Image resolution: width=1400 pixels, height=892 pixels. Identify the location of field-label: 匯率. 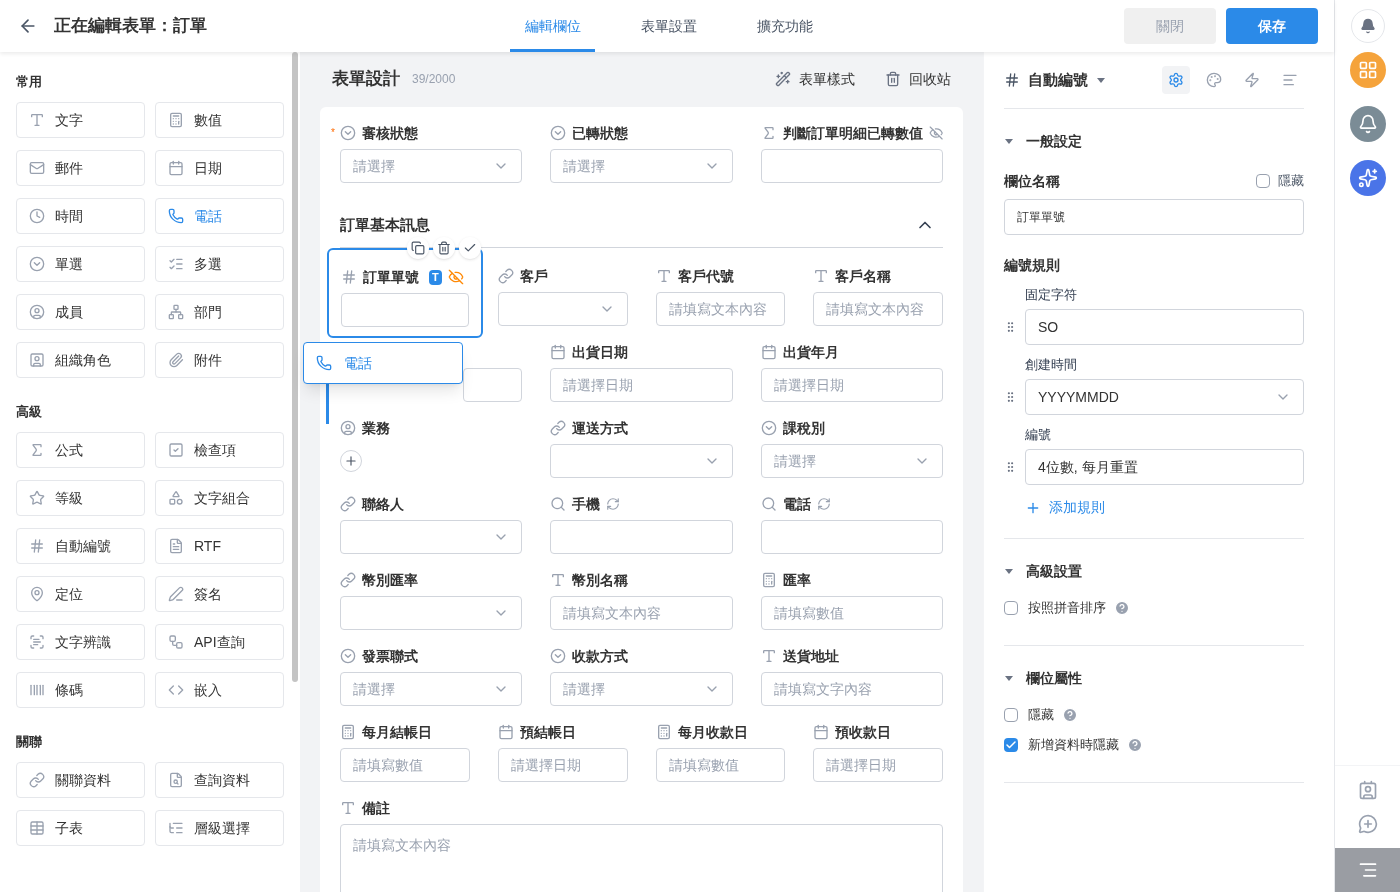
(796, 580).